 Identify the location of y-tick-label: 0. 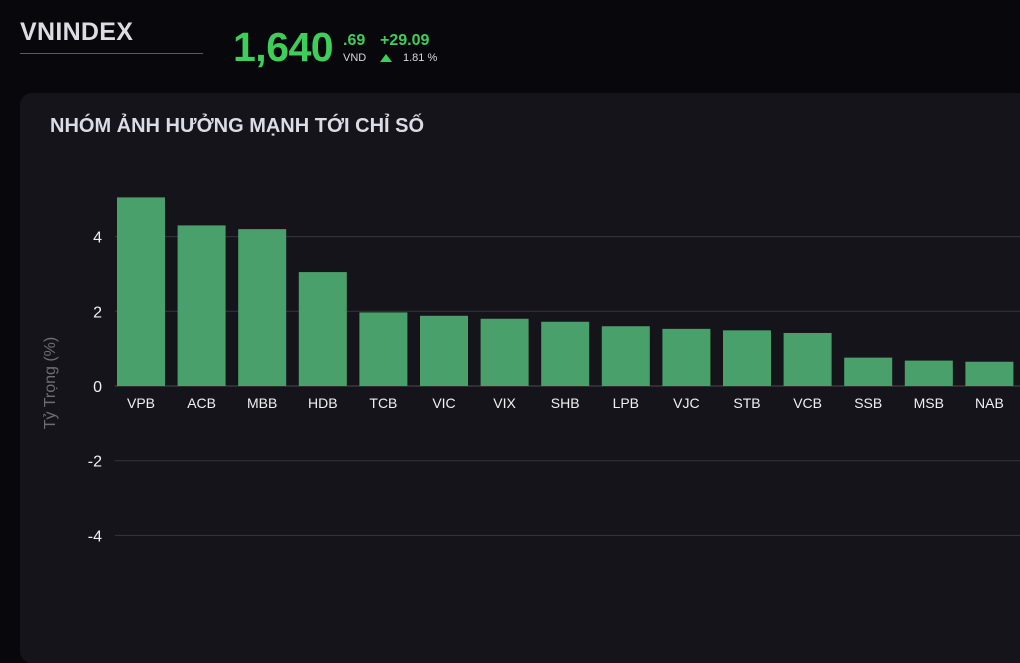
(97, 387).